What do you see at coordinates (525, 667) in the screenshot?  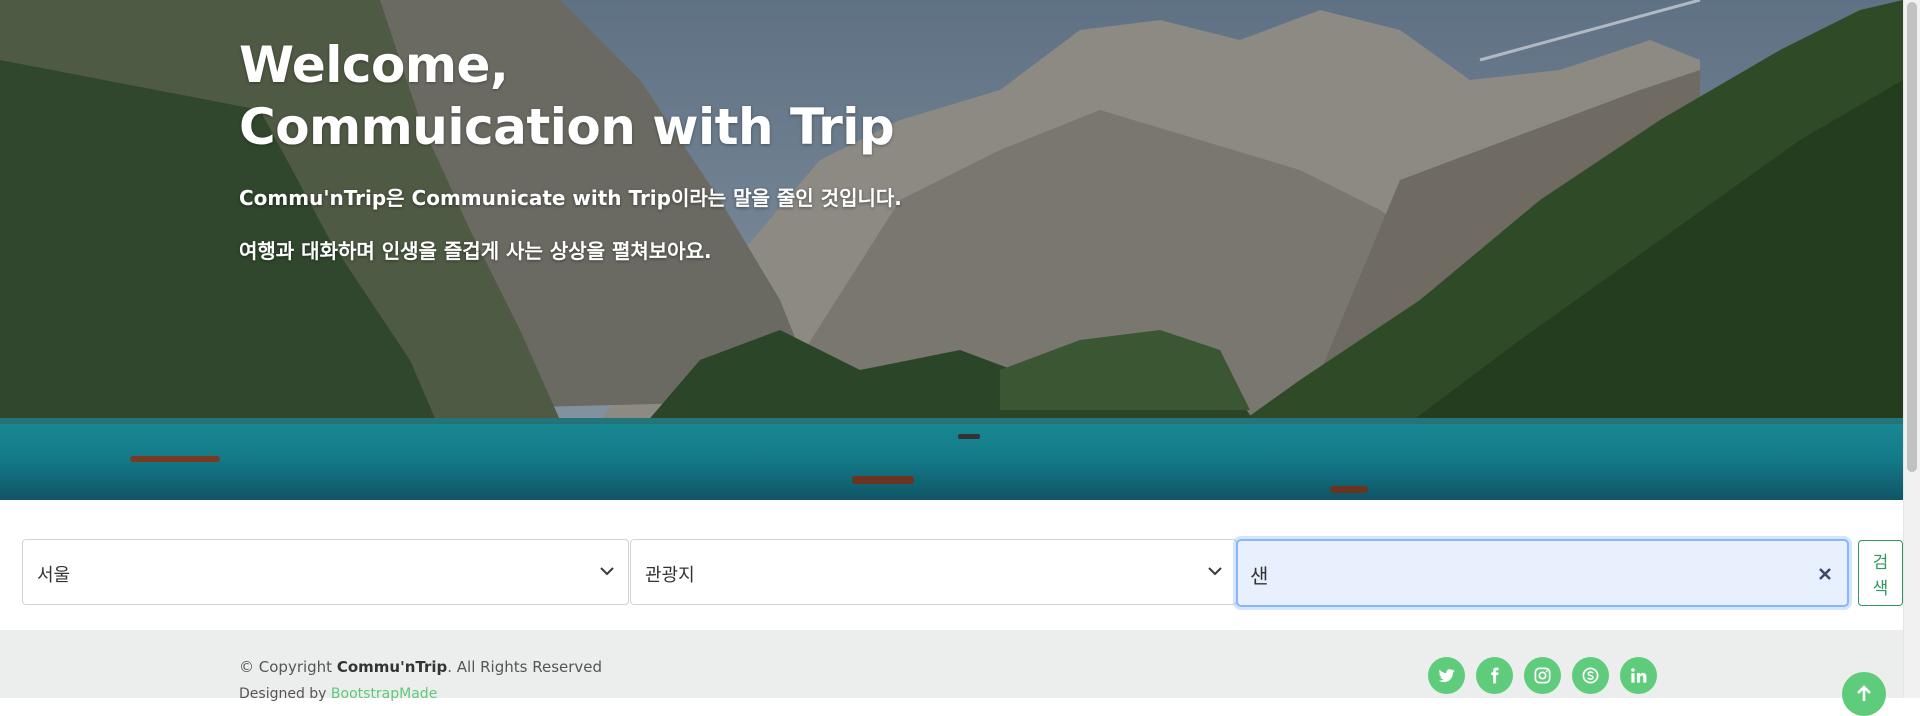 I see `copyright-suffix: . All Rights Reserved` at bounding box center [525, 667].